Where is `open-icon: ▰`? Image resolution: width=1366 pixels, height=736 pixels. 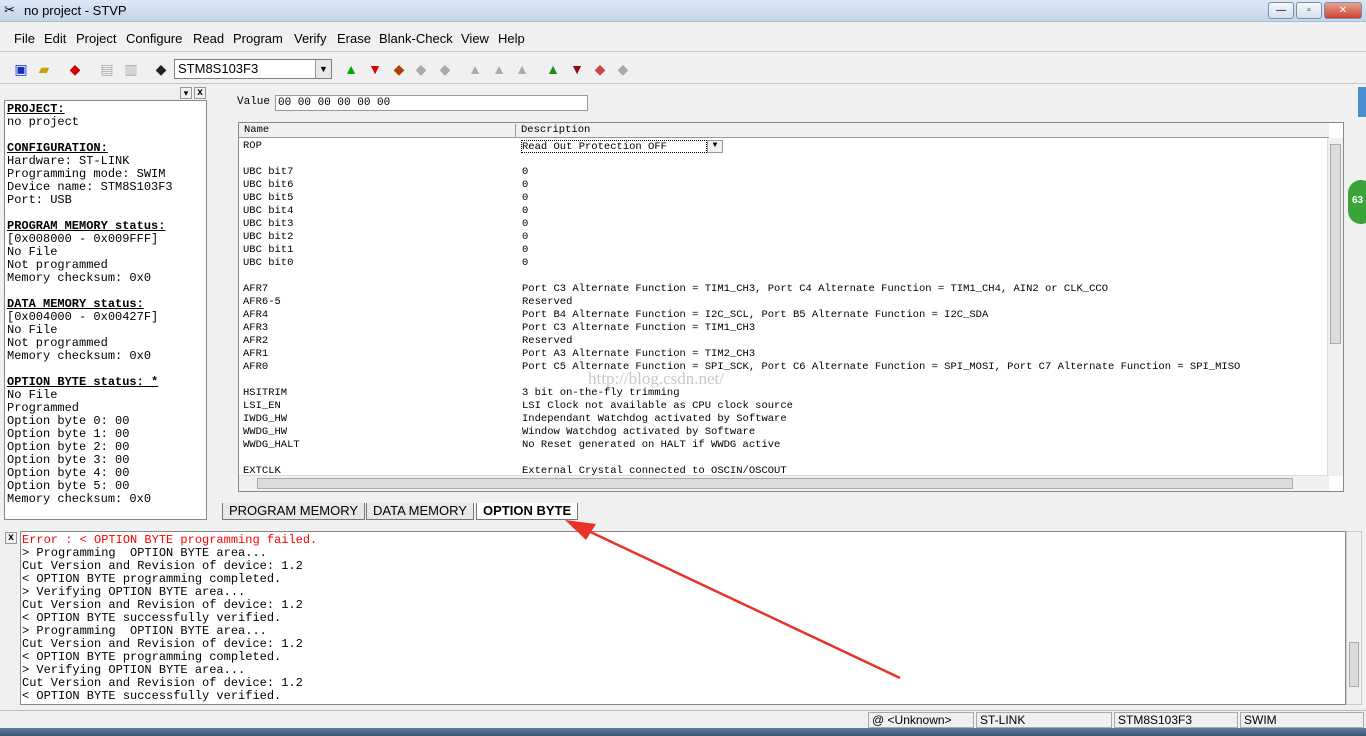 open-icon: ▰ is located at coordinates (44, 69).